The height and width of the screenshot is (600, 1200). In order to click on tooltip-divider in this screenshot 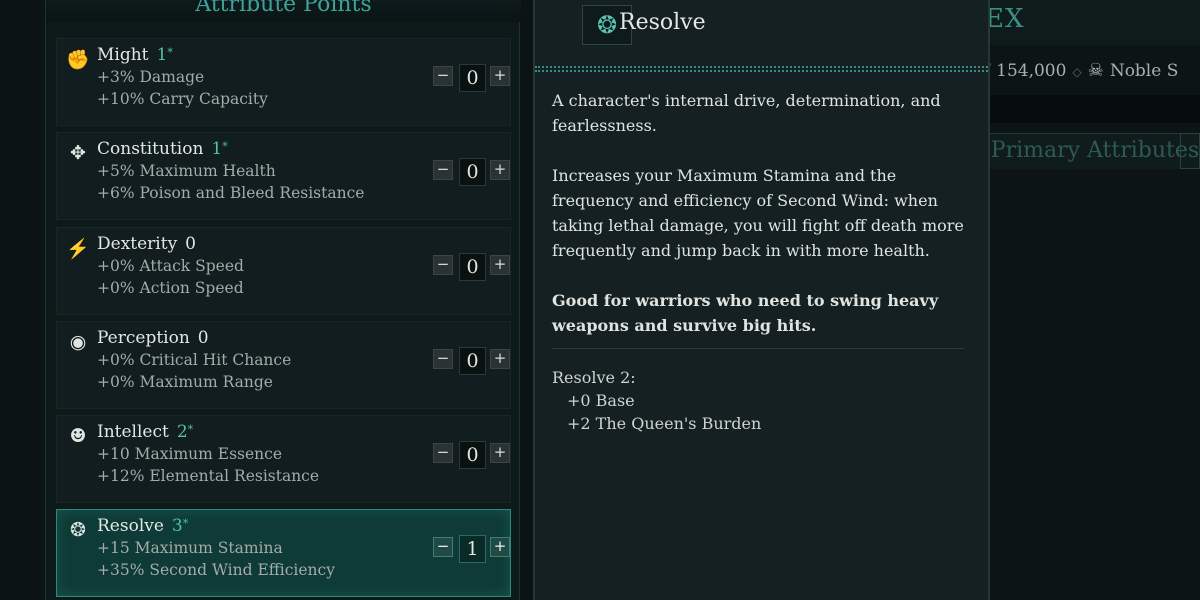, I will do `click(761, 69)`.